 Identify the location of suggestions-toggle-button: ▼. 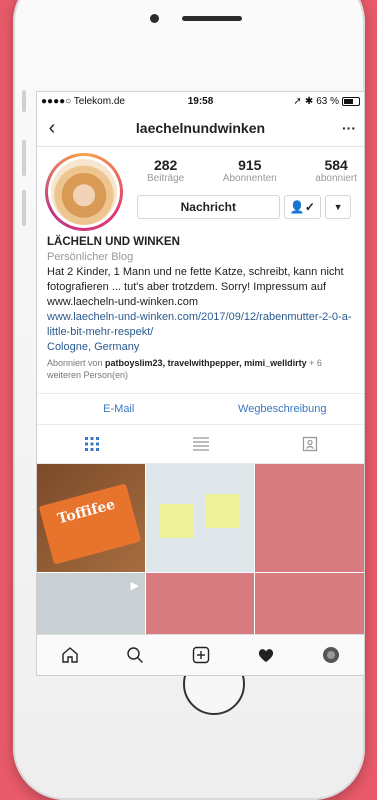
(338, 207).